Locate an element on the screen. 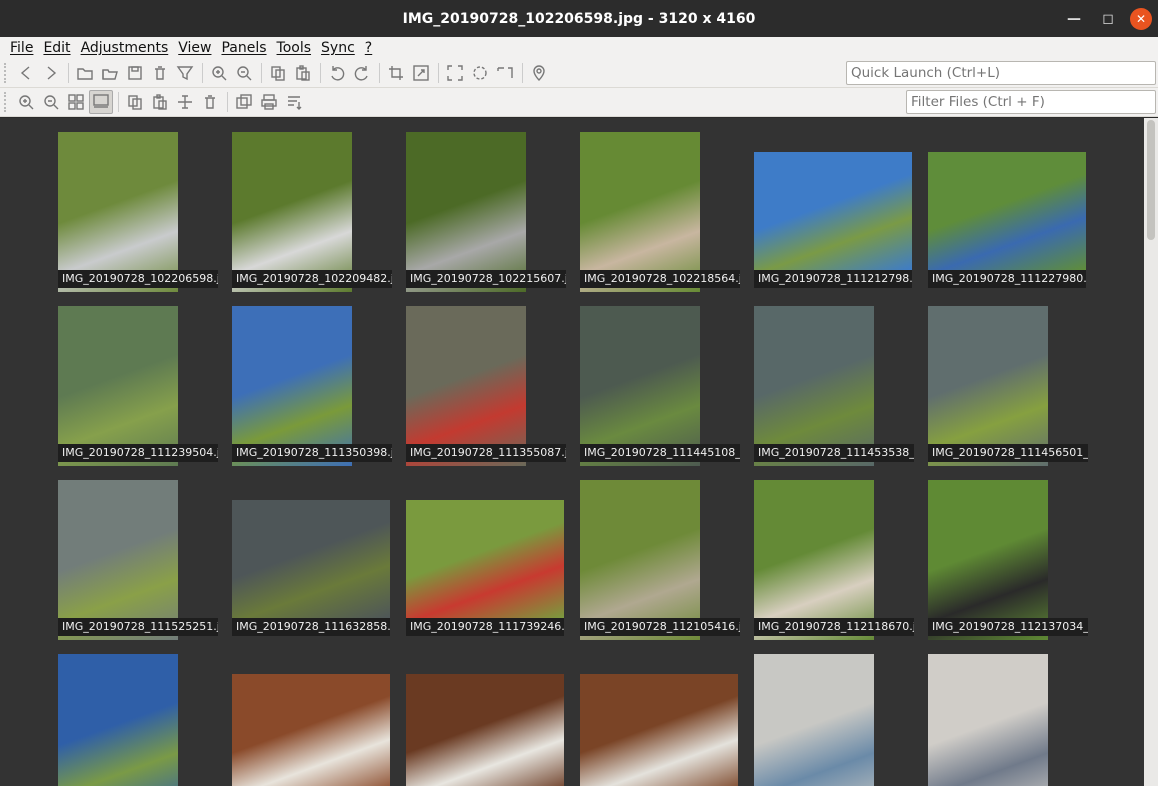 The width and height of the screenshot is (1158, 786). save-icon is located at coordinates (135, 73).